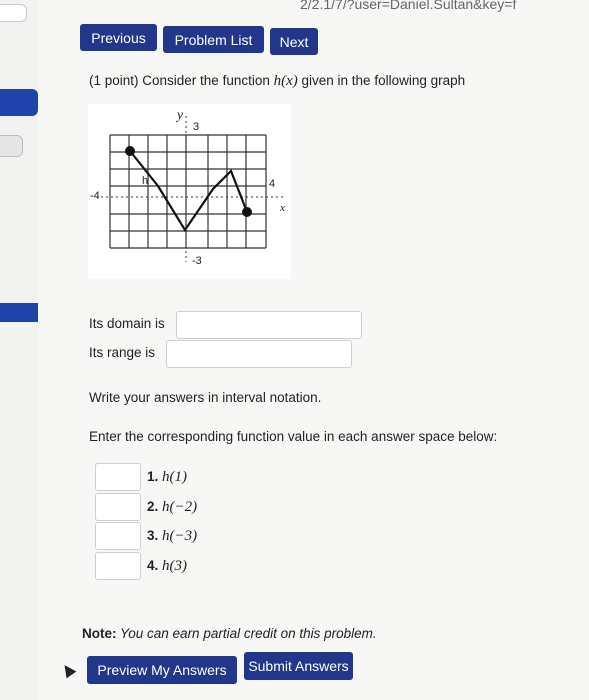 This screenshot has width=589, height=700. I want to click on answer-expression: h(−3), so click(180, 536).